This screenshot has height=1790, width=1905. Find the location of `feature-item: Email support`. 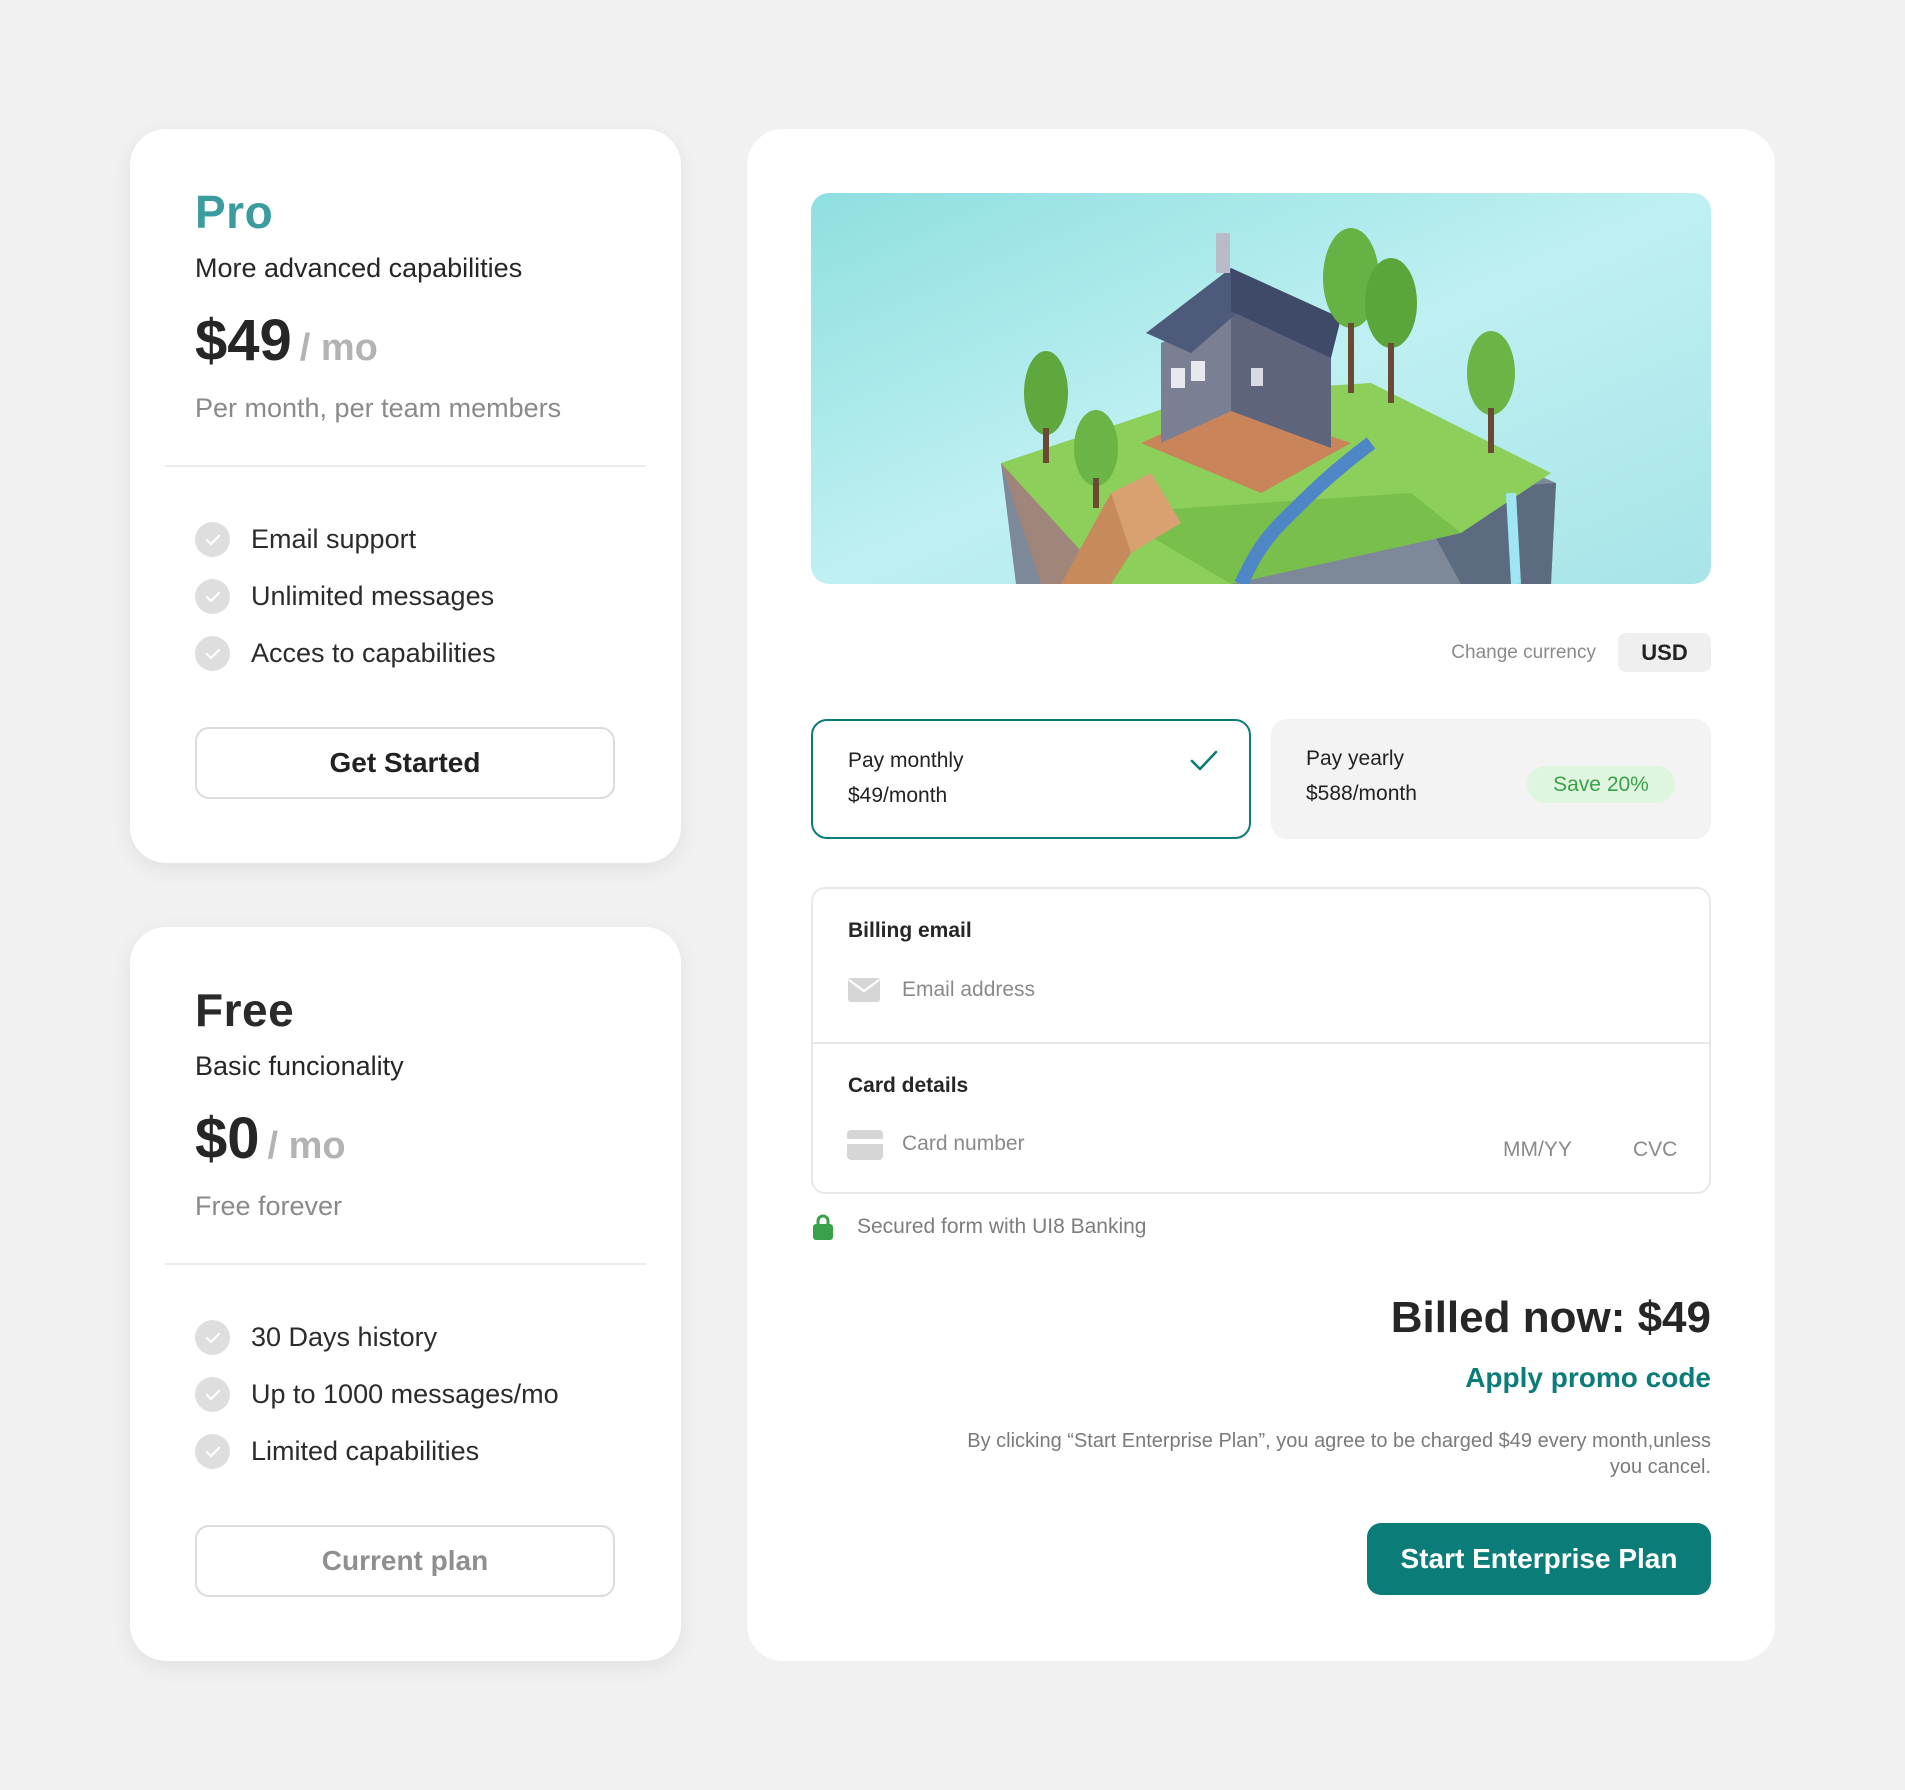

feature-item: Email support is located at coordinates (345, 539).